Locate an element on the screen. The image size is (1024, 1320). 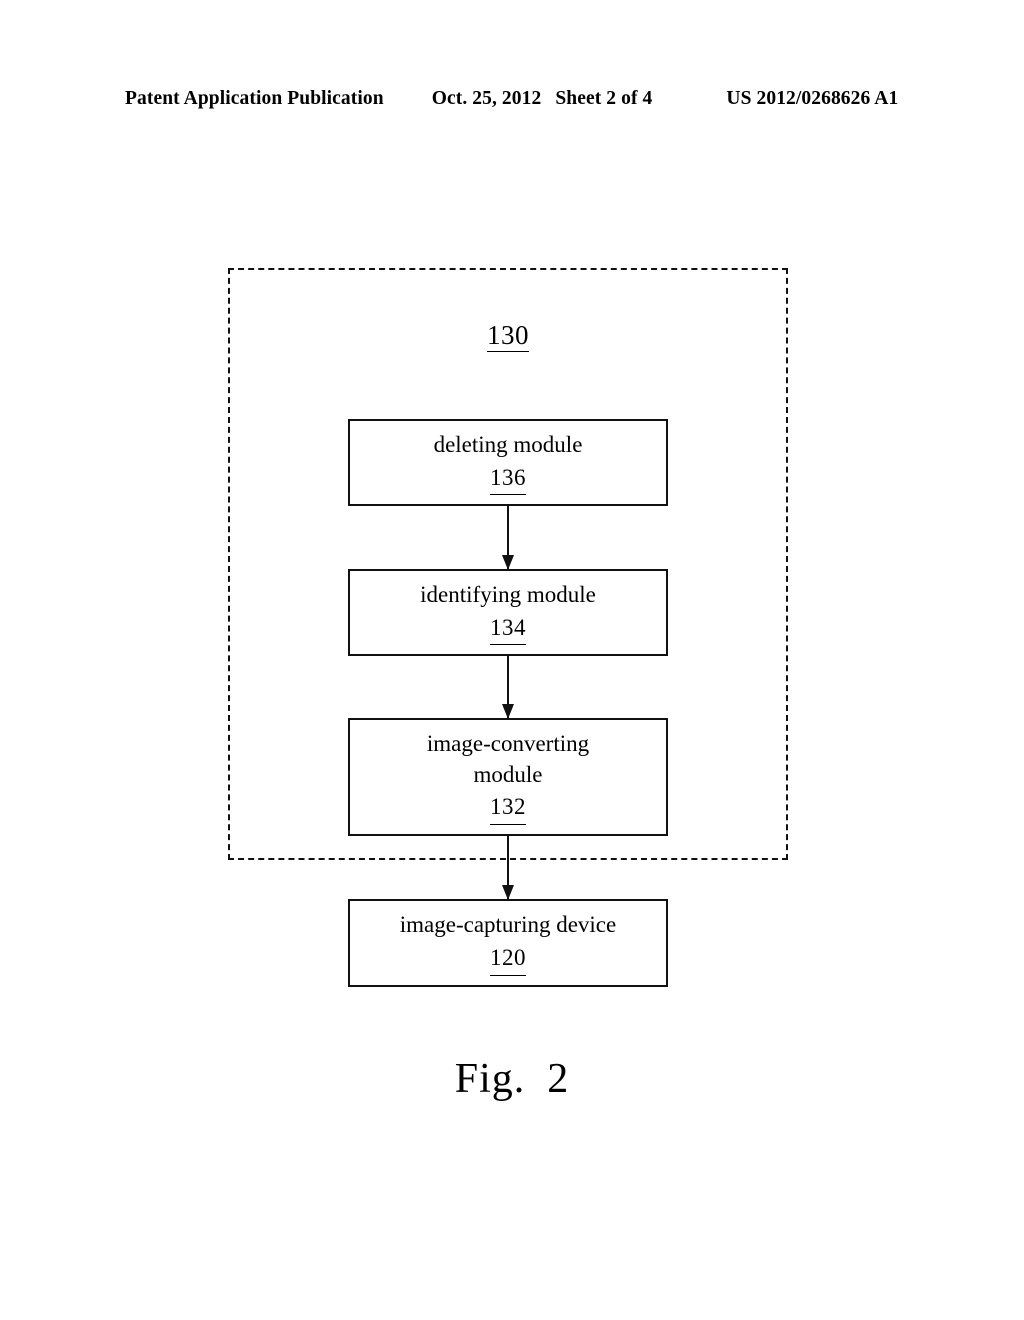
figure-caption-number: 2 is located at coordinates (558, 1079).